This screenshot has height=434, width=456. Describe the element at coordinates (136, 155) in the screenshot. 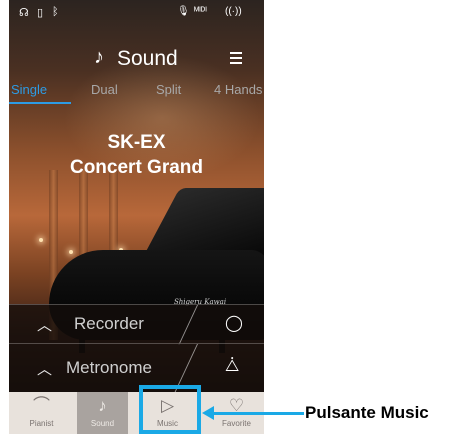

I see `sound-name: SK-EX Concert Grand` at that location.